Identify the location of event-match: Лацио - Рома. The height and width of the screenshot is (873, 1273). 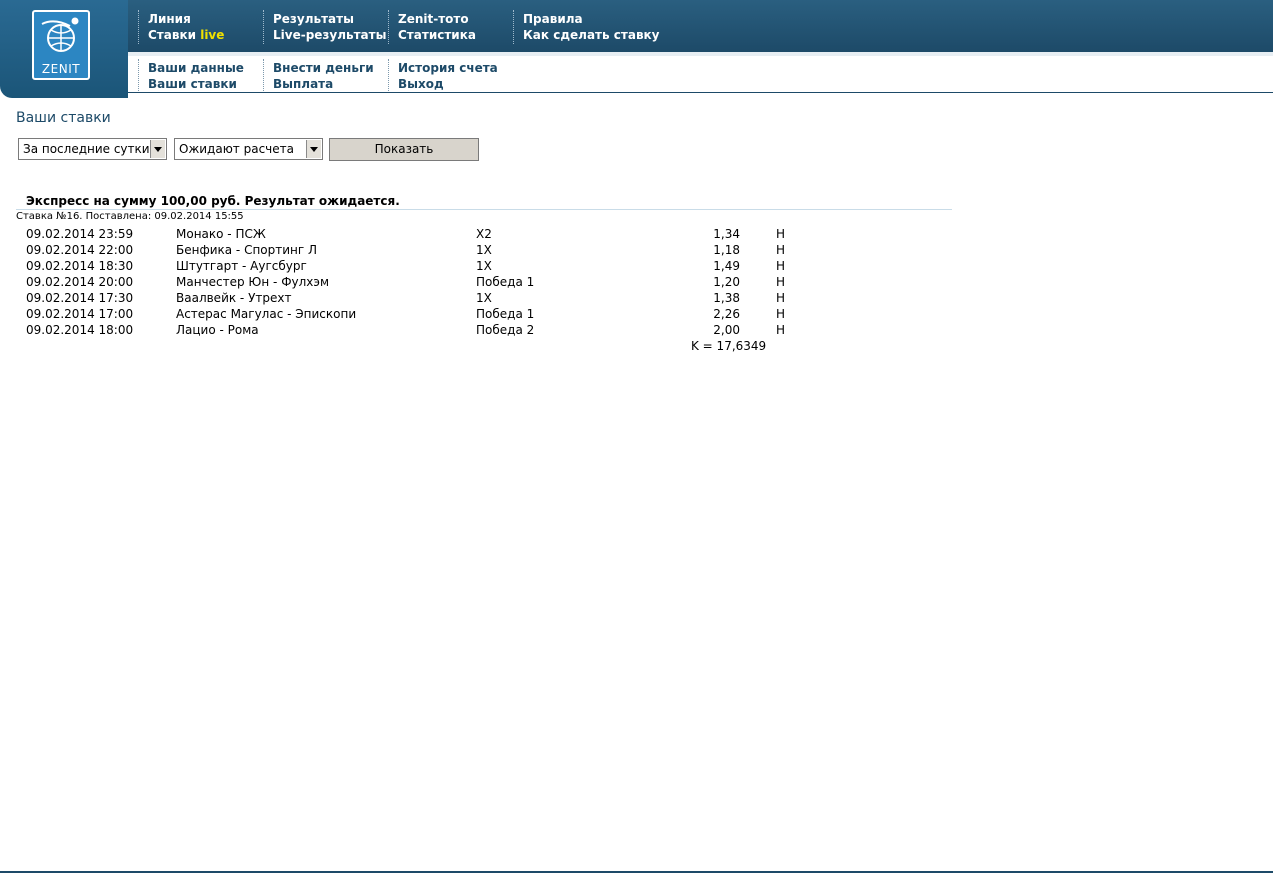
(217, 330).